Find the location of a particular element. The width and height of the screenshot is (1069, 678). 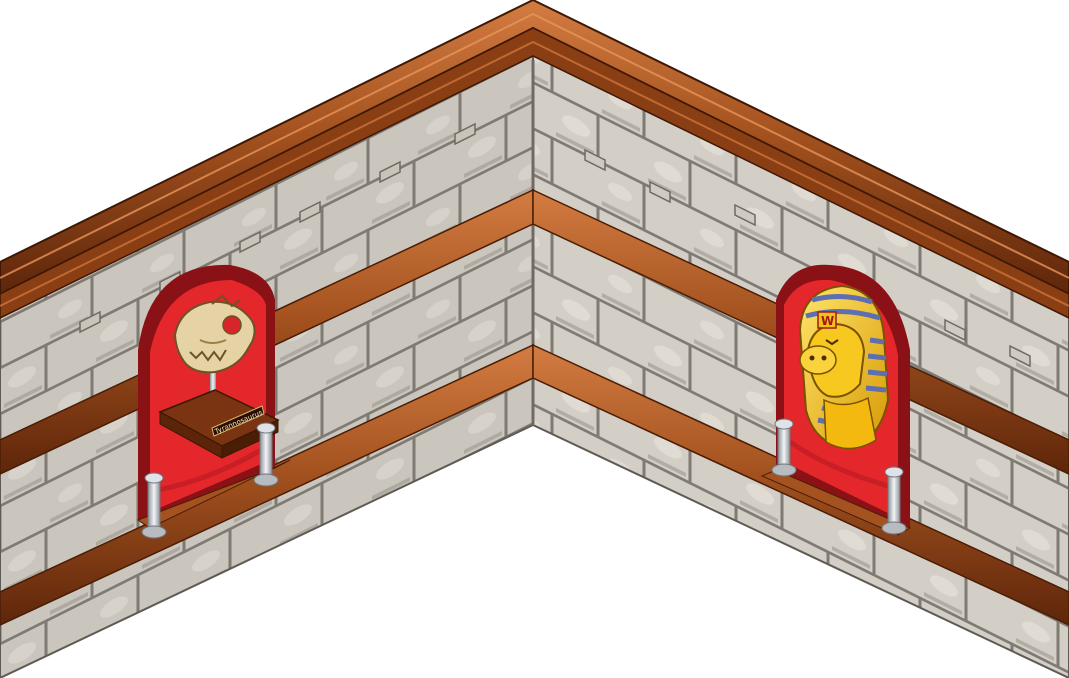

pharaoh-icon: W is located at coordinates (844, 367).